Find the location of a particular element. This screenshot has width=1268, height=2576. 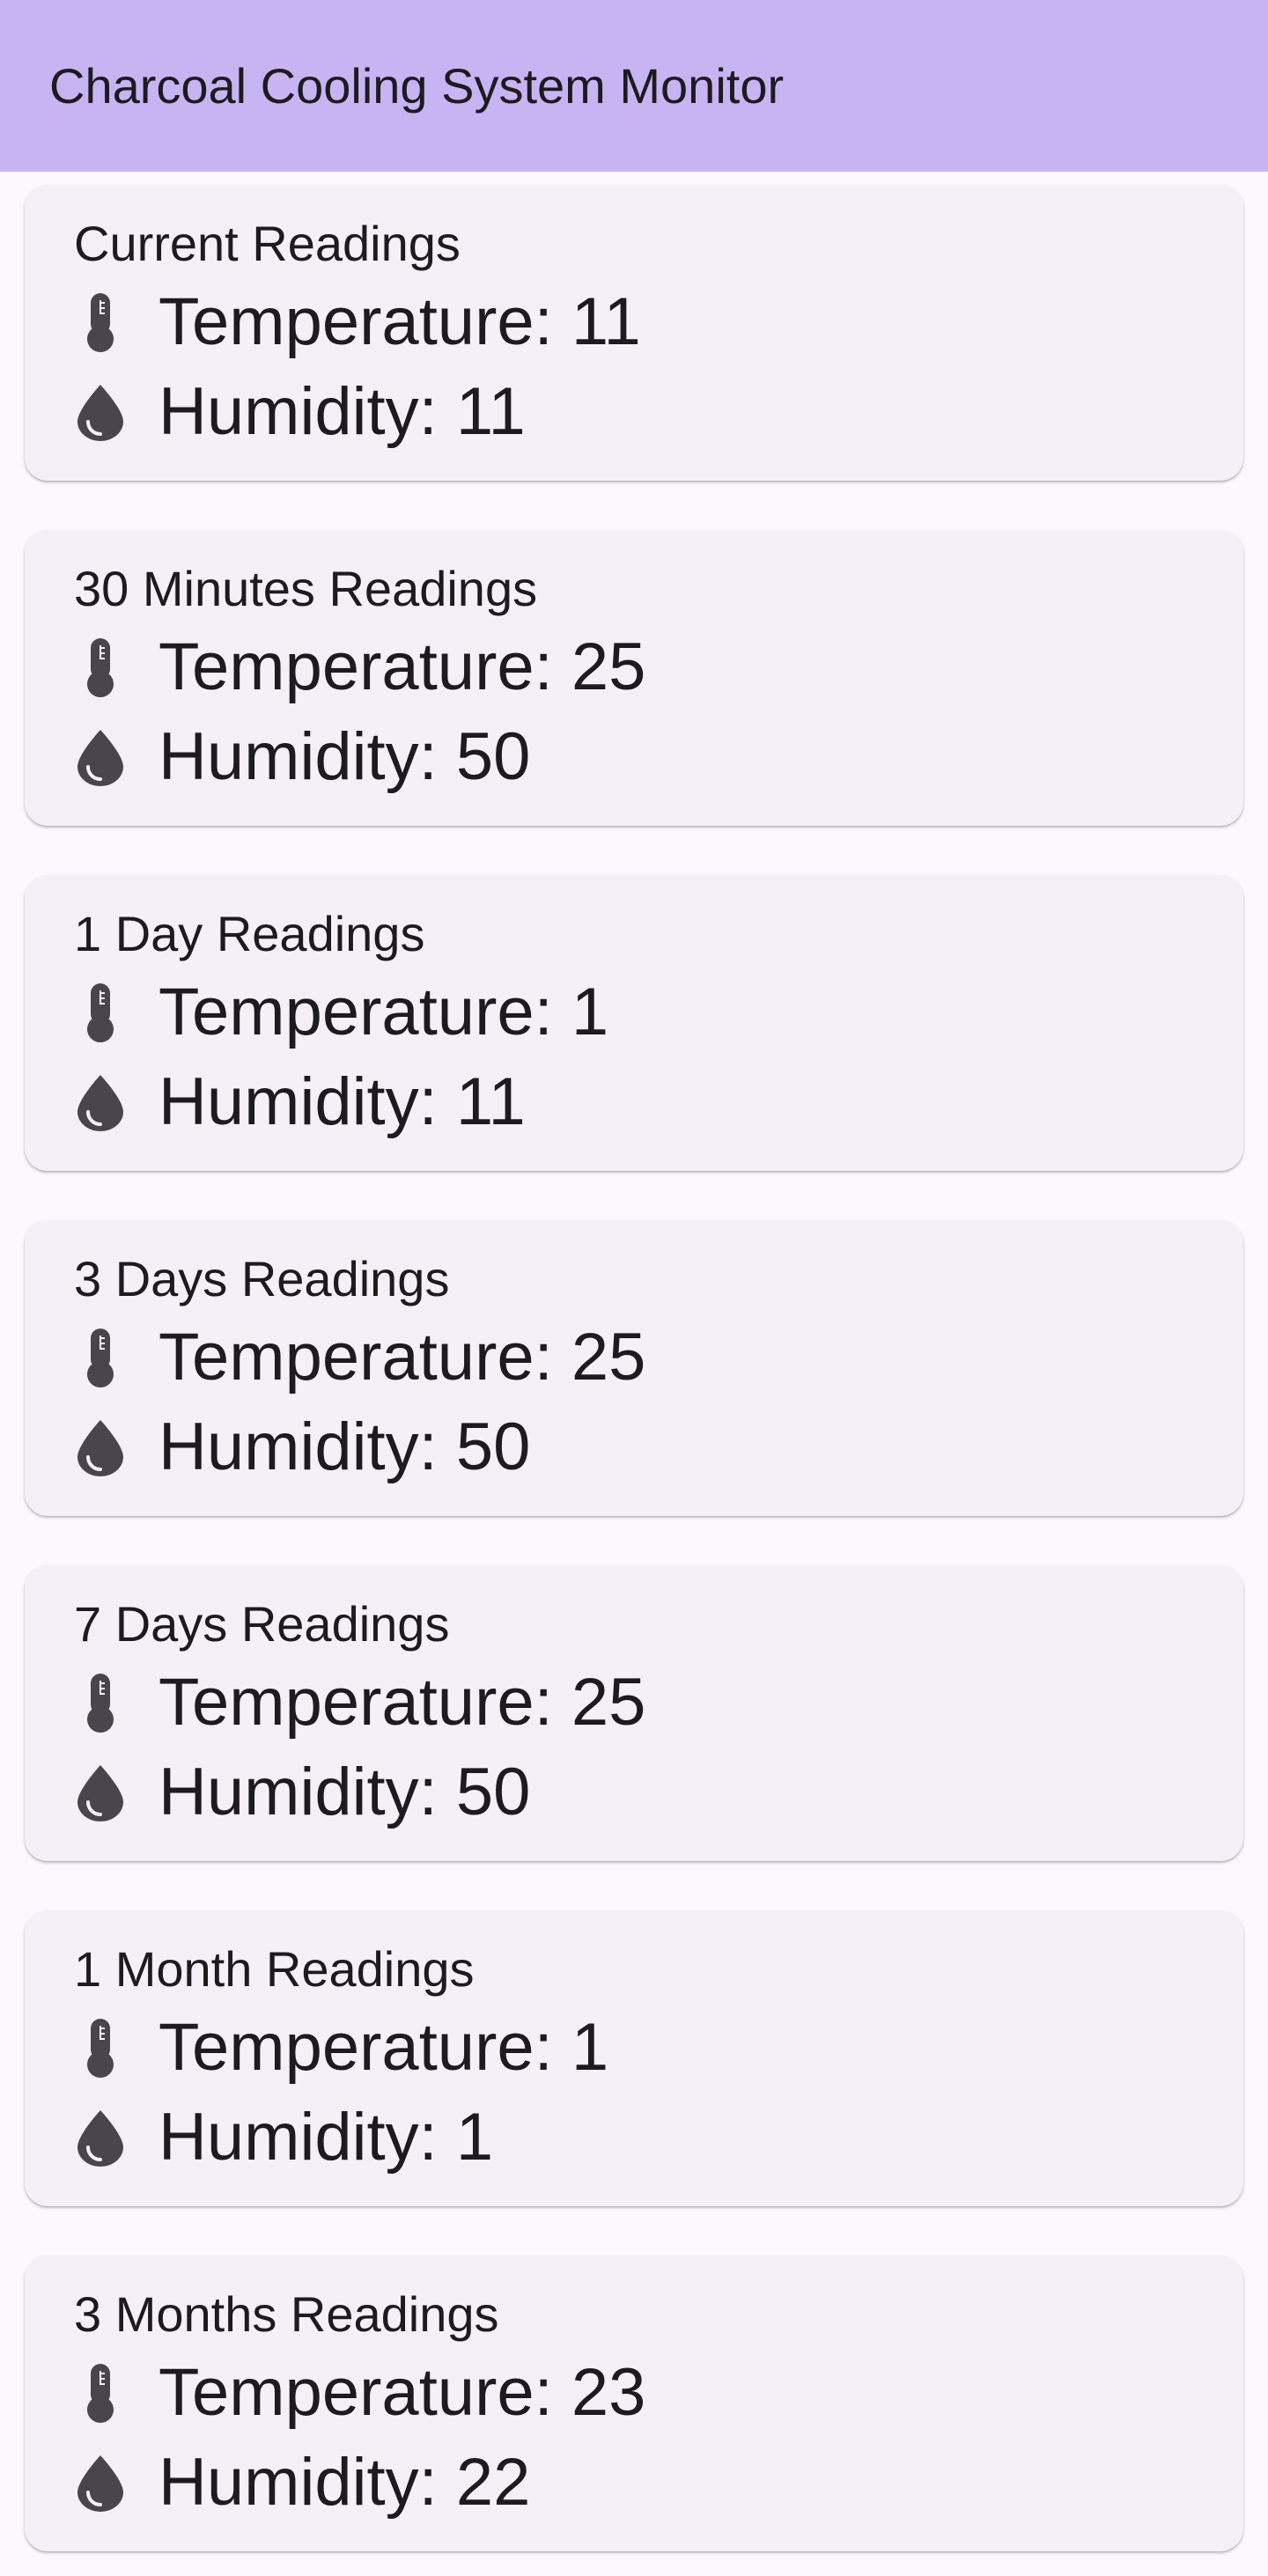

humidity-row: Humidity: 22 is located at coordinates (302, 2483).